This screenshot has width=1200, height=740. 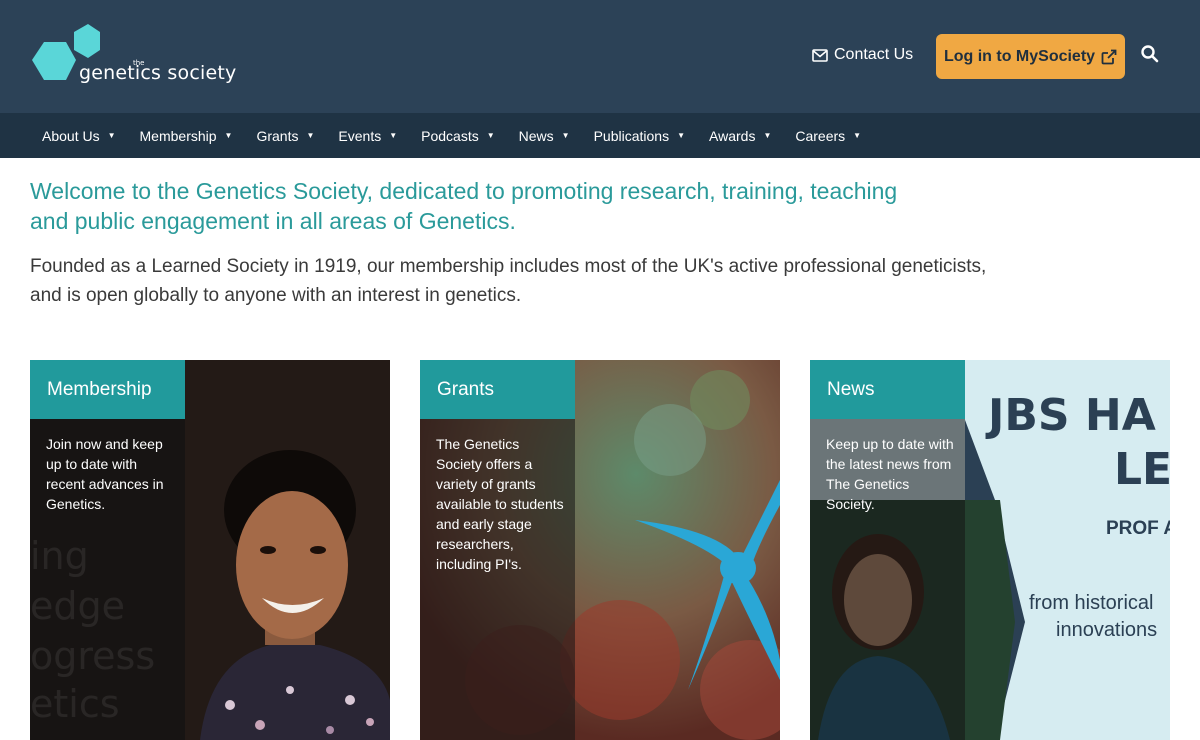 What do you see at coordinates (59, 556) in the screenshot?
I see `ghost-text: ing` at bounding box center [59, 556].